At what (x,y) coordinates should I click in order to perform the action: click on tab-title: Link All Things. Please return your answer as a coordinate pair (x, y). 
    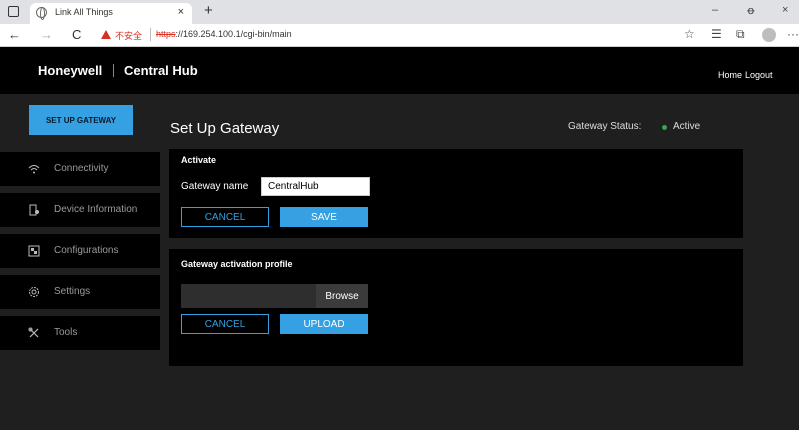
    Looking at the image, I should click on (84, 12).